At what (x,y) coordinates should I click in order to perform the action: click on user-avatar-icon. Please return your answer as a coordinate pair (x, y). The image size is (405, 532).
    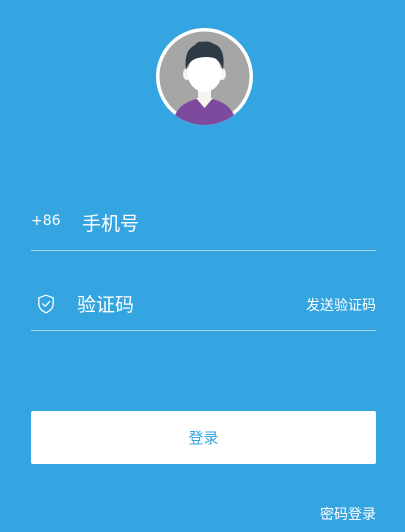
    Looking at the image, I should click on (204, 78).